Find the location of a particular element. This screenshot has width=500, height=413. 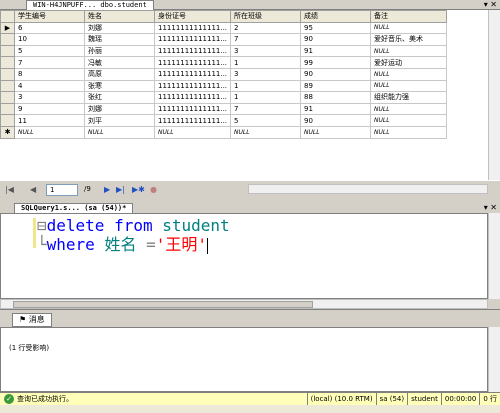

previous-record-icon: ◀ is located at coordinates (33, 189).